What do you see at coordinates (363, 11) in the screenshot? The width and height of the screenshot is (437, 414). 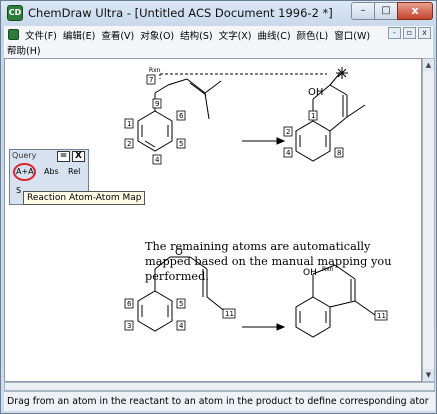 I see `minimize-button: –` at bounding box center [363, 11].